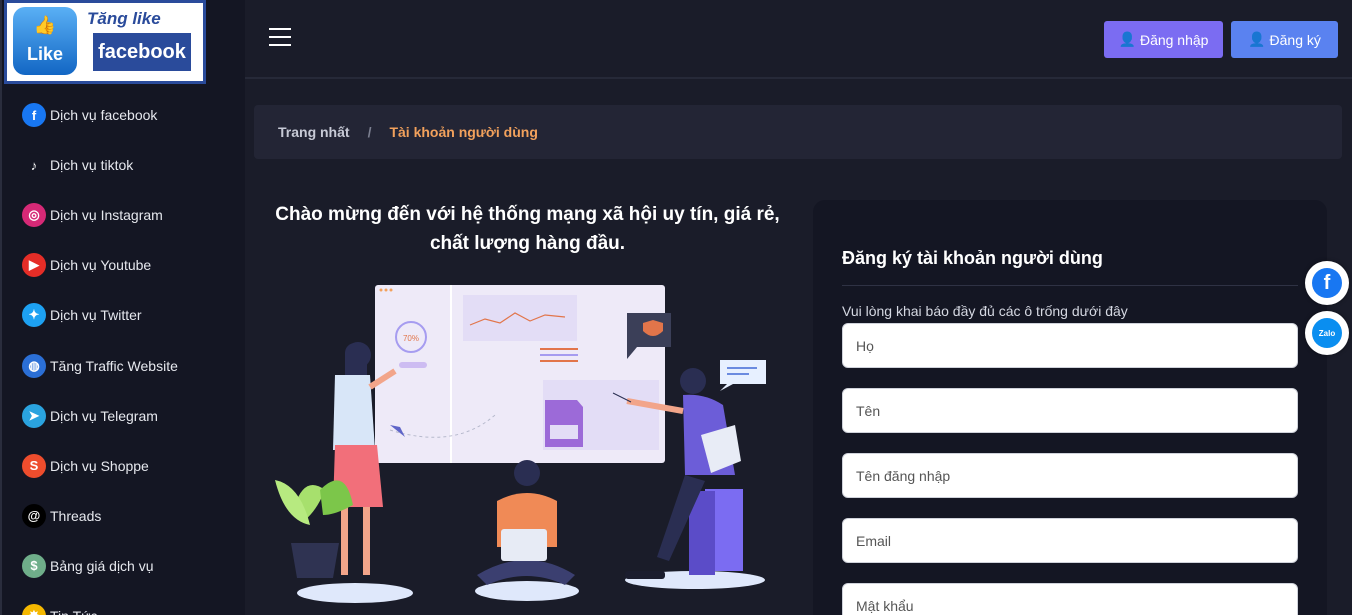  I want to click on sidebar-item-threads: @ Threads, so click(132, 516).